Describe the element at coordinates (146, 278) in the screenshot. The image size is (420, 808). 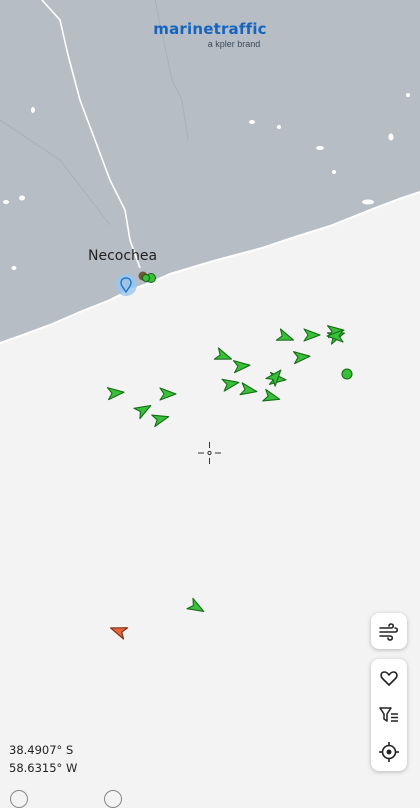
I see `vessel-marker` at that location.